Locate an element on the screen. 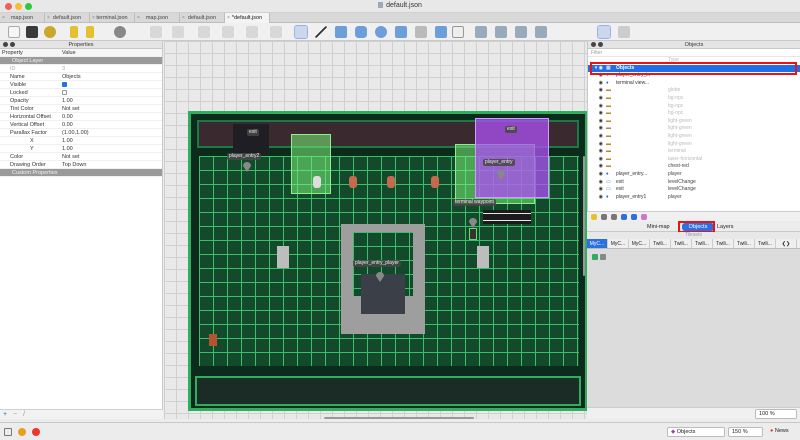 This screenshot has width=800, height=440. objects-filter-input: Filter is located at coordinates (694, 53).